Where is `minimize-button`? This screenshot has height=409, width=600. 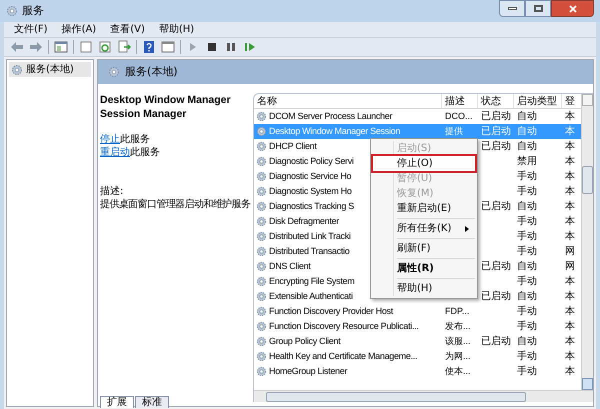 minimize-button is located at coordinates (512, 8).